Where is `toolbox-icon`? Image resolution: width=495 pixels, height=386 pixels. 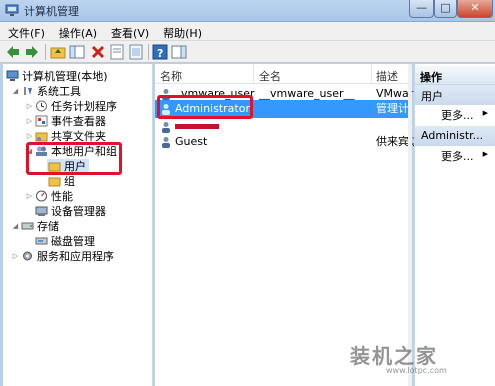
toolbox-icon is located at coordinates (28, 91).